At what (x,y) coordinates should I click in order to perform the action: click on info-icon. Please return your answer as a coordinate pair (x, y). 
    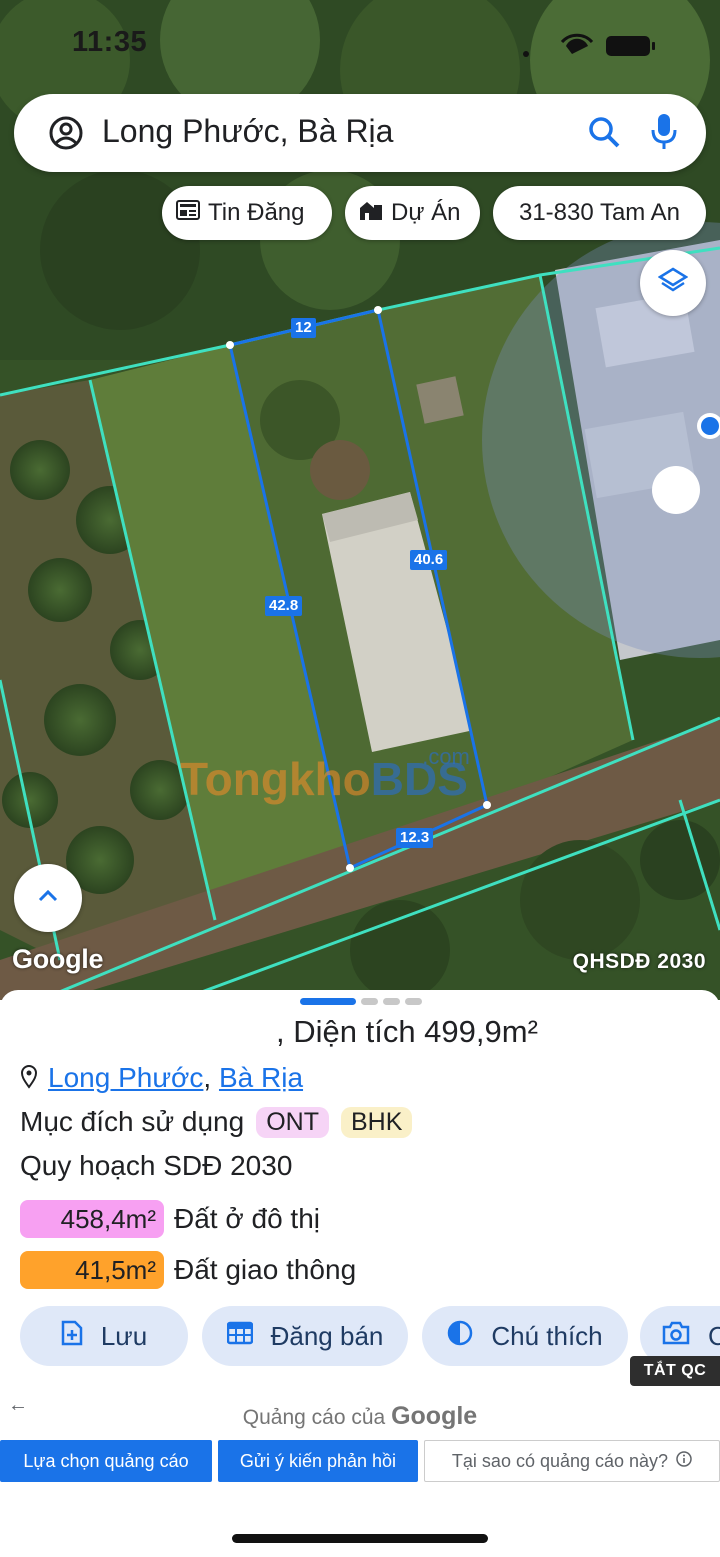
    Looking at the image, I should click on (684, 1461).